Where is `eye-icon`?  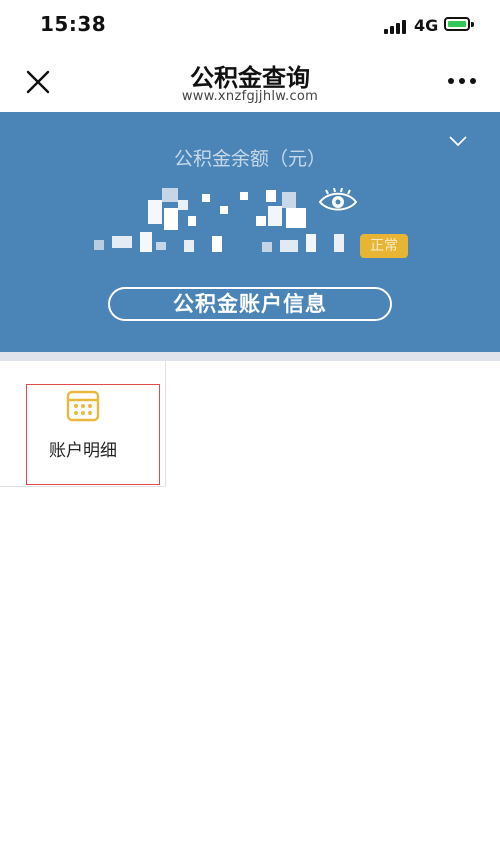 eye-icon is located at coordinates (338, 201).